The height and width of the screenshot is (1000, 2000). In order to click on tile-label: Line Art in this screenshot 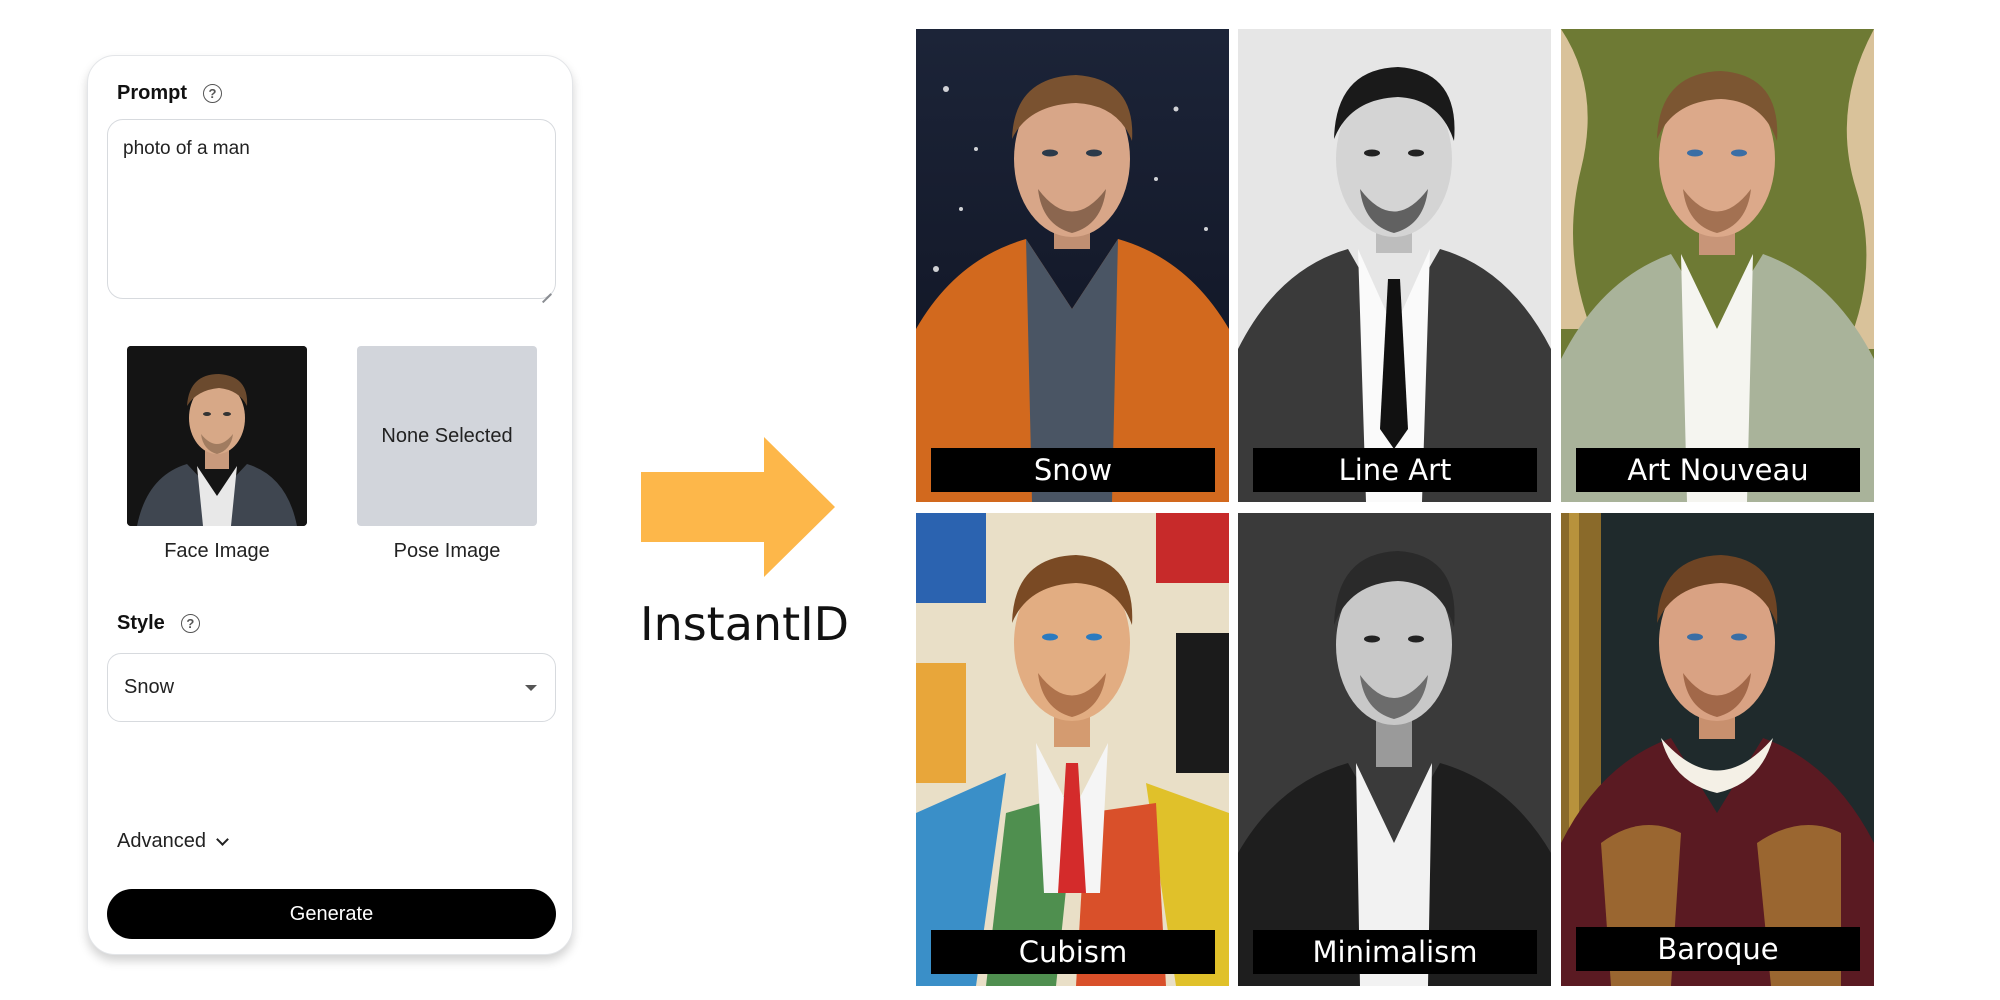, I will do `click(1395, 470)`.